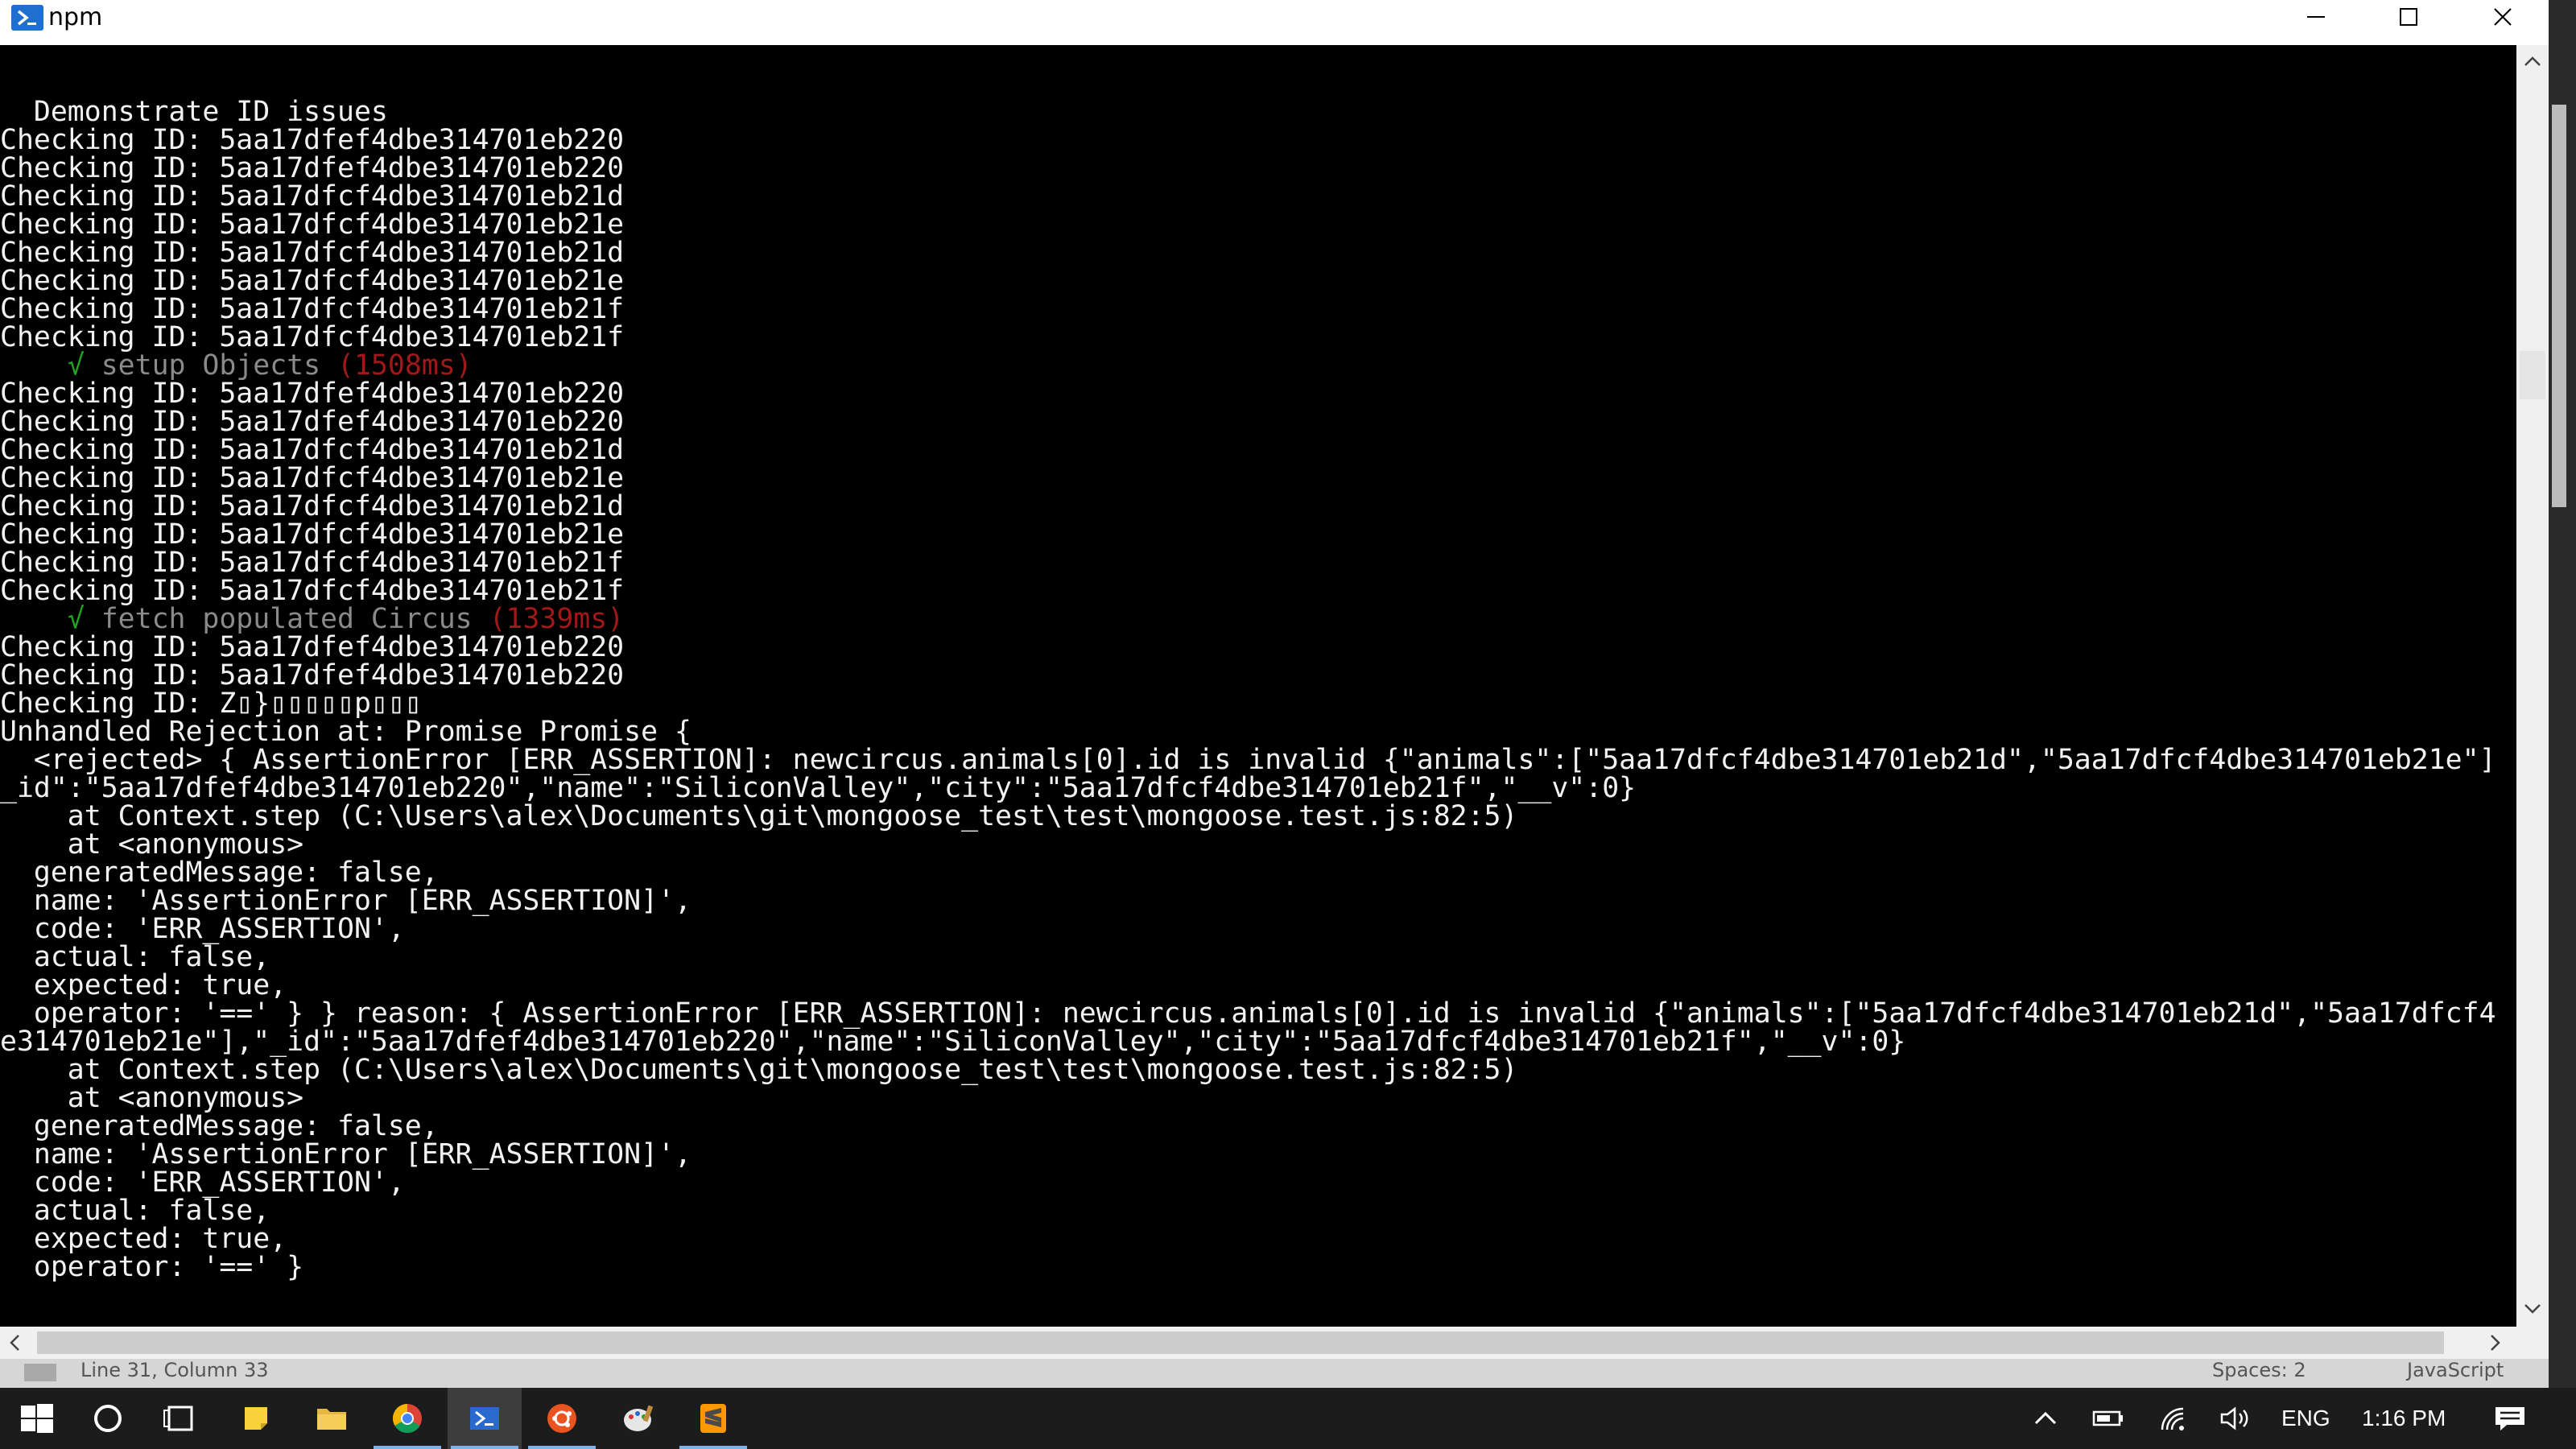  Describe the element at coordinates (286, 619) in the screenshot. I see `terminal-text: fetch populated Circus` at that location.